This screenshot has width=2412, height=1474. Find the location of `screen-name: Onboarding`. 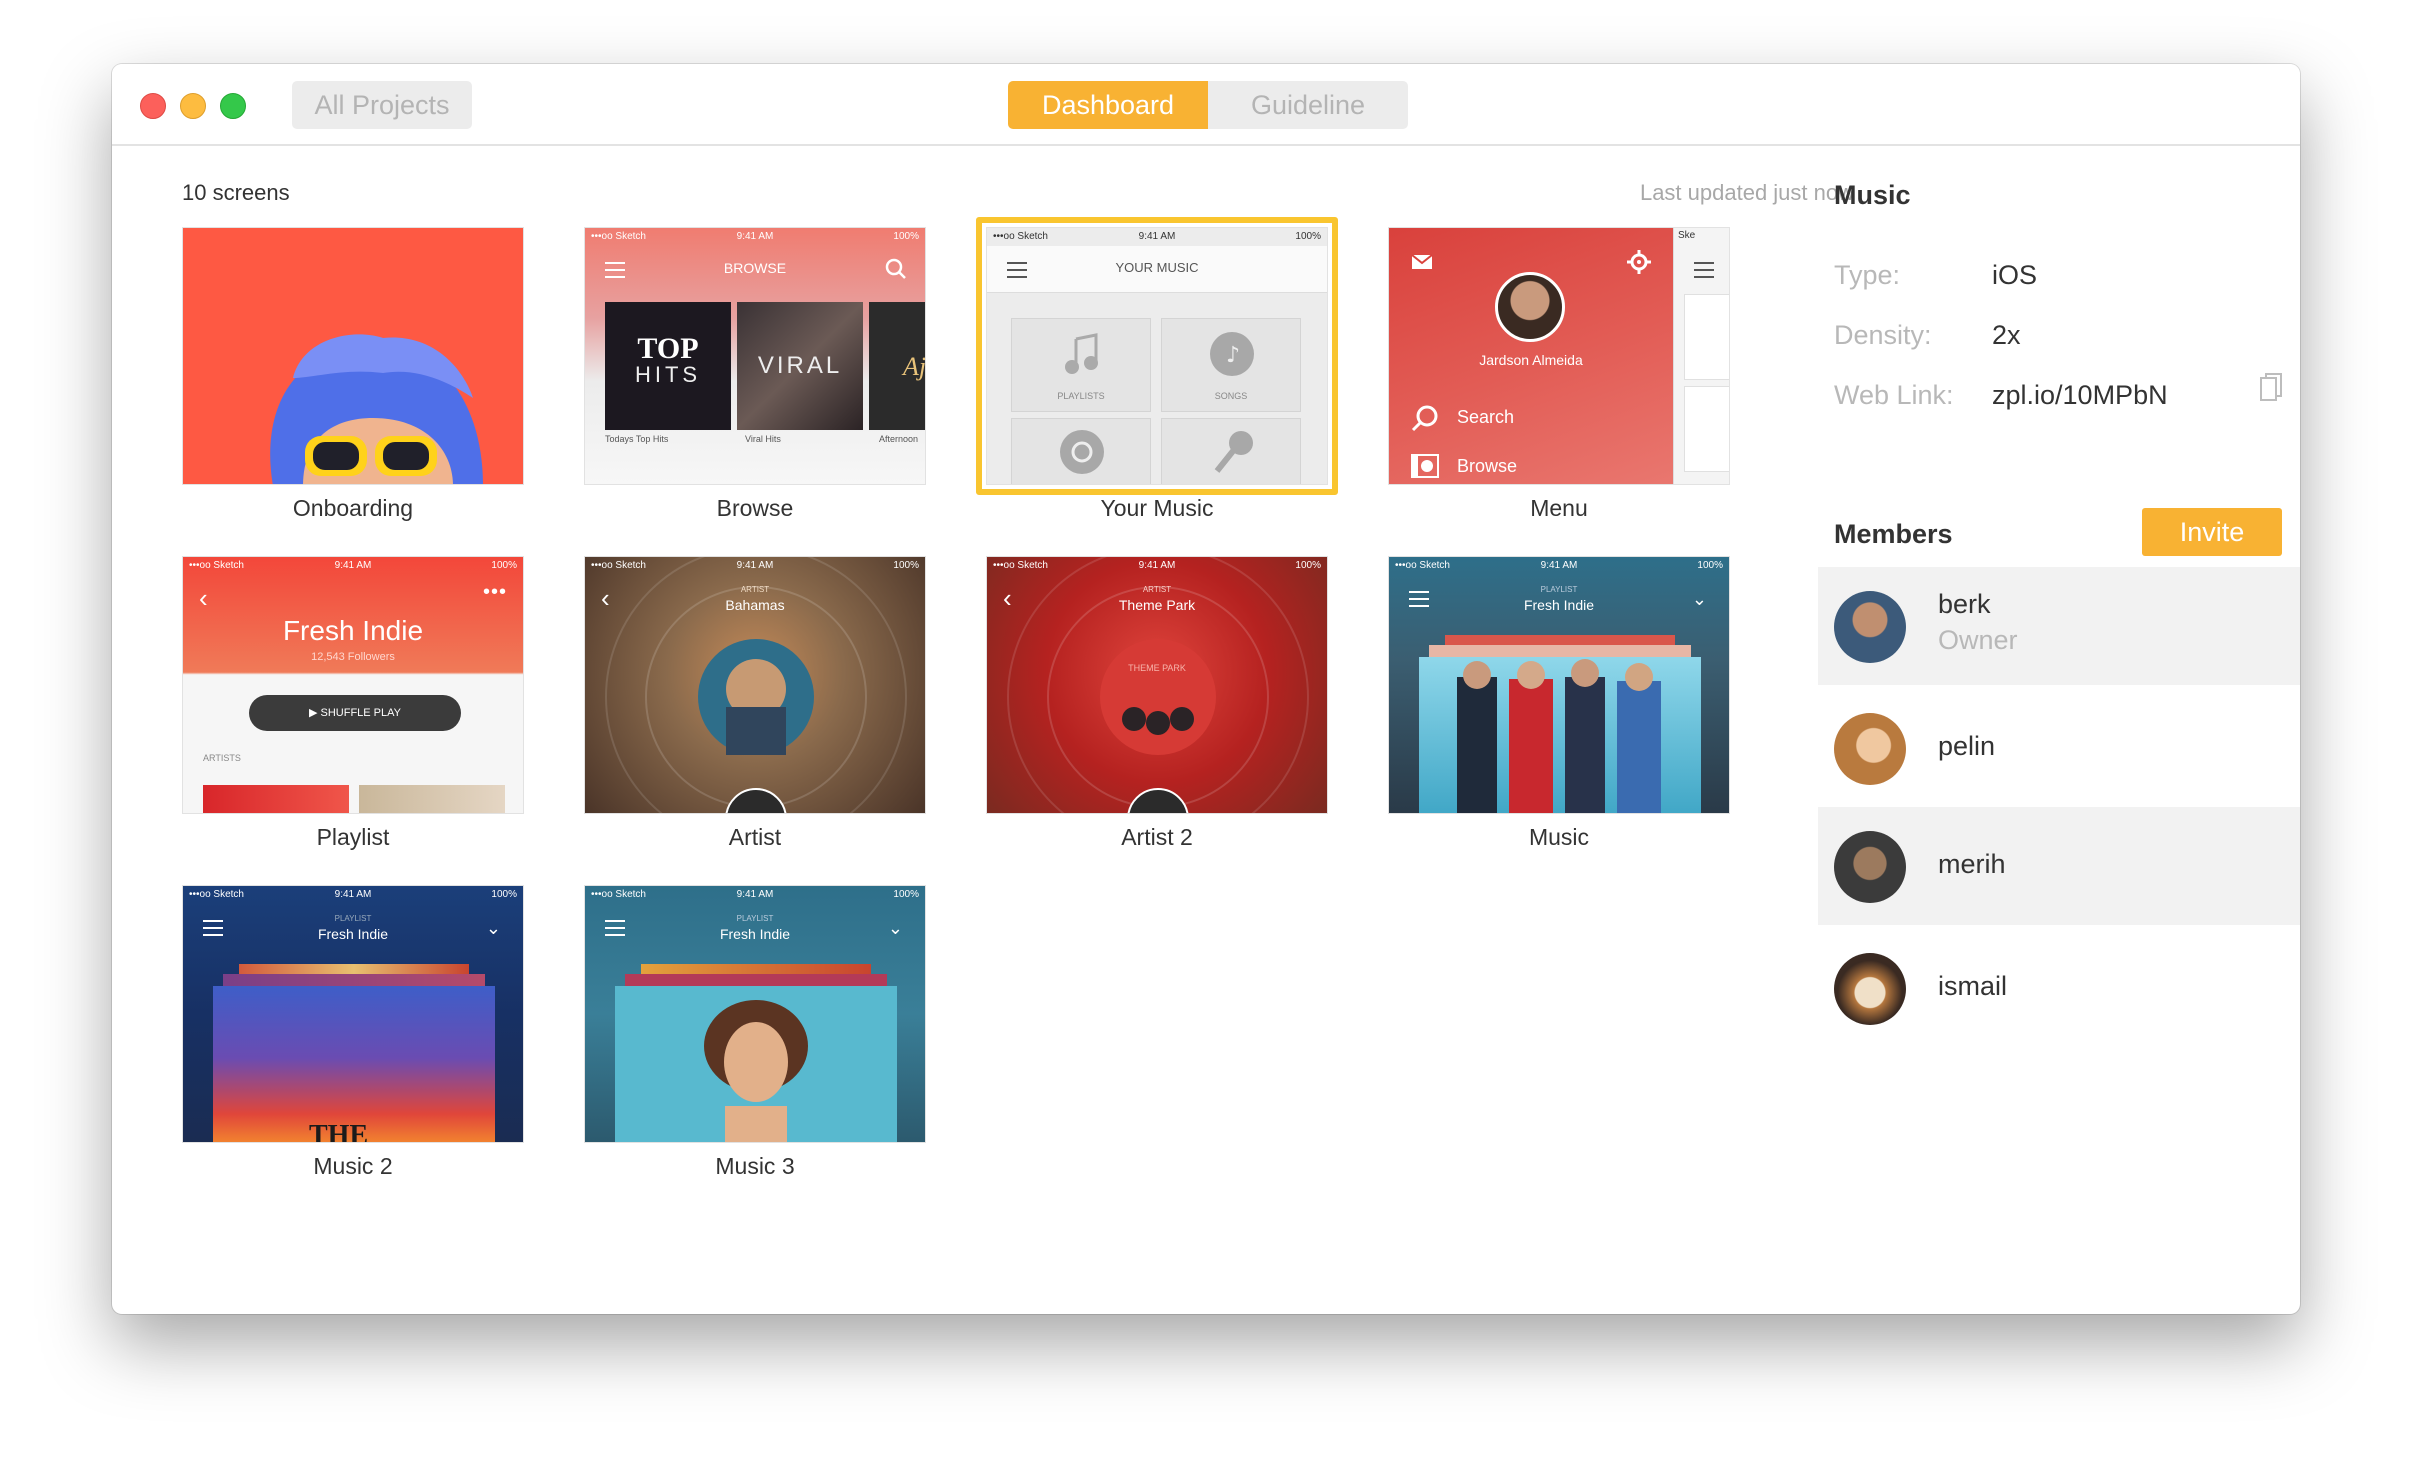

screen-name: Onboarding is located at coordinates (353, 508).